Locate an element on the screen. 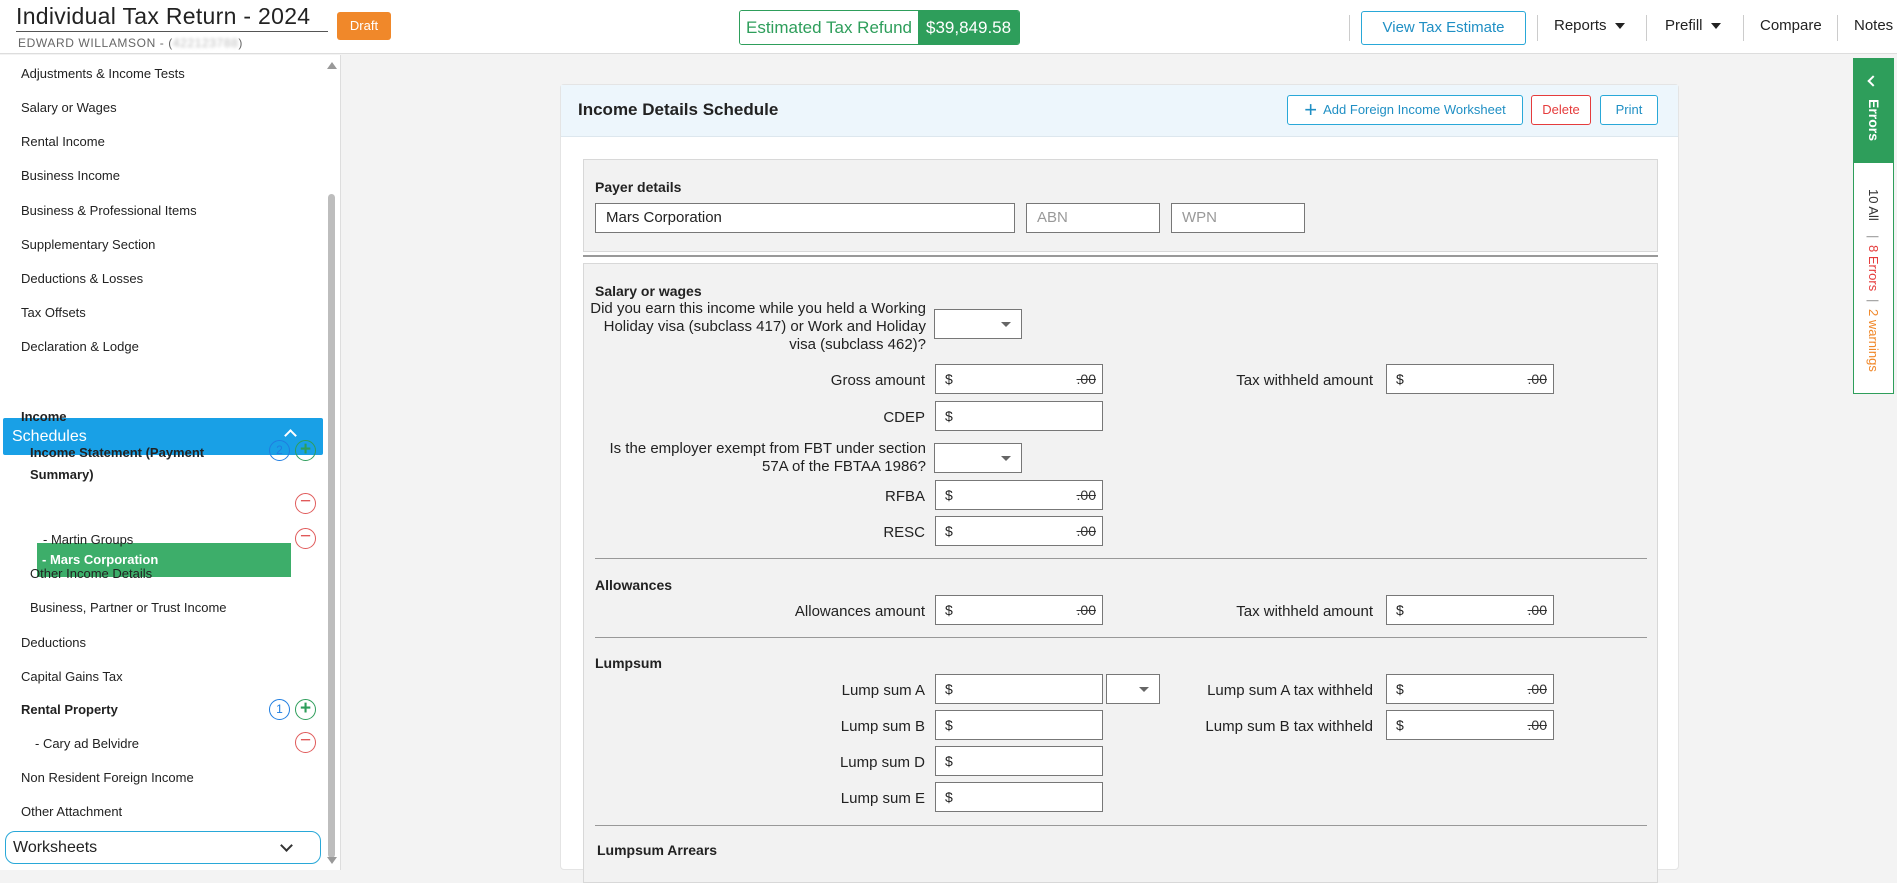 This screenshot has height=883, width=1897. notes-link: Notes is located at coordinates (1873, 25).